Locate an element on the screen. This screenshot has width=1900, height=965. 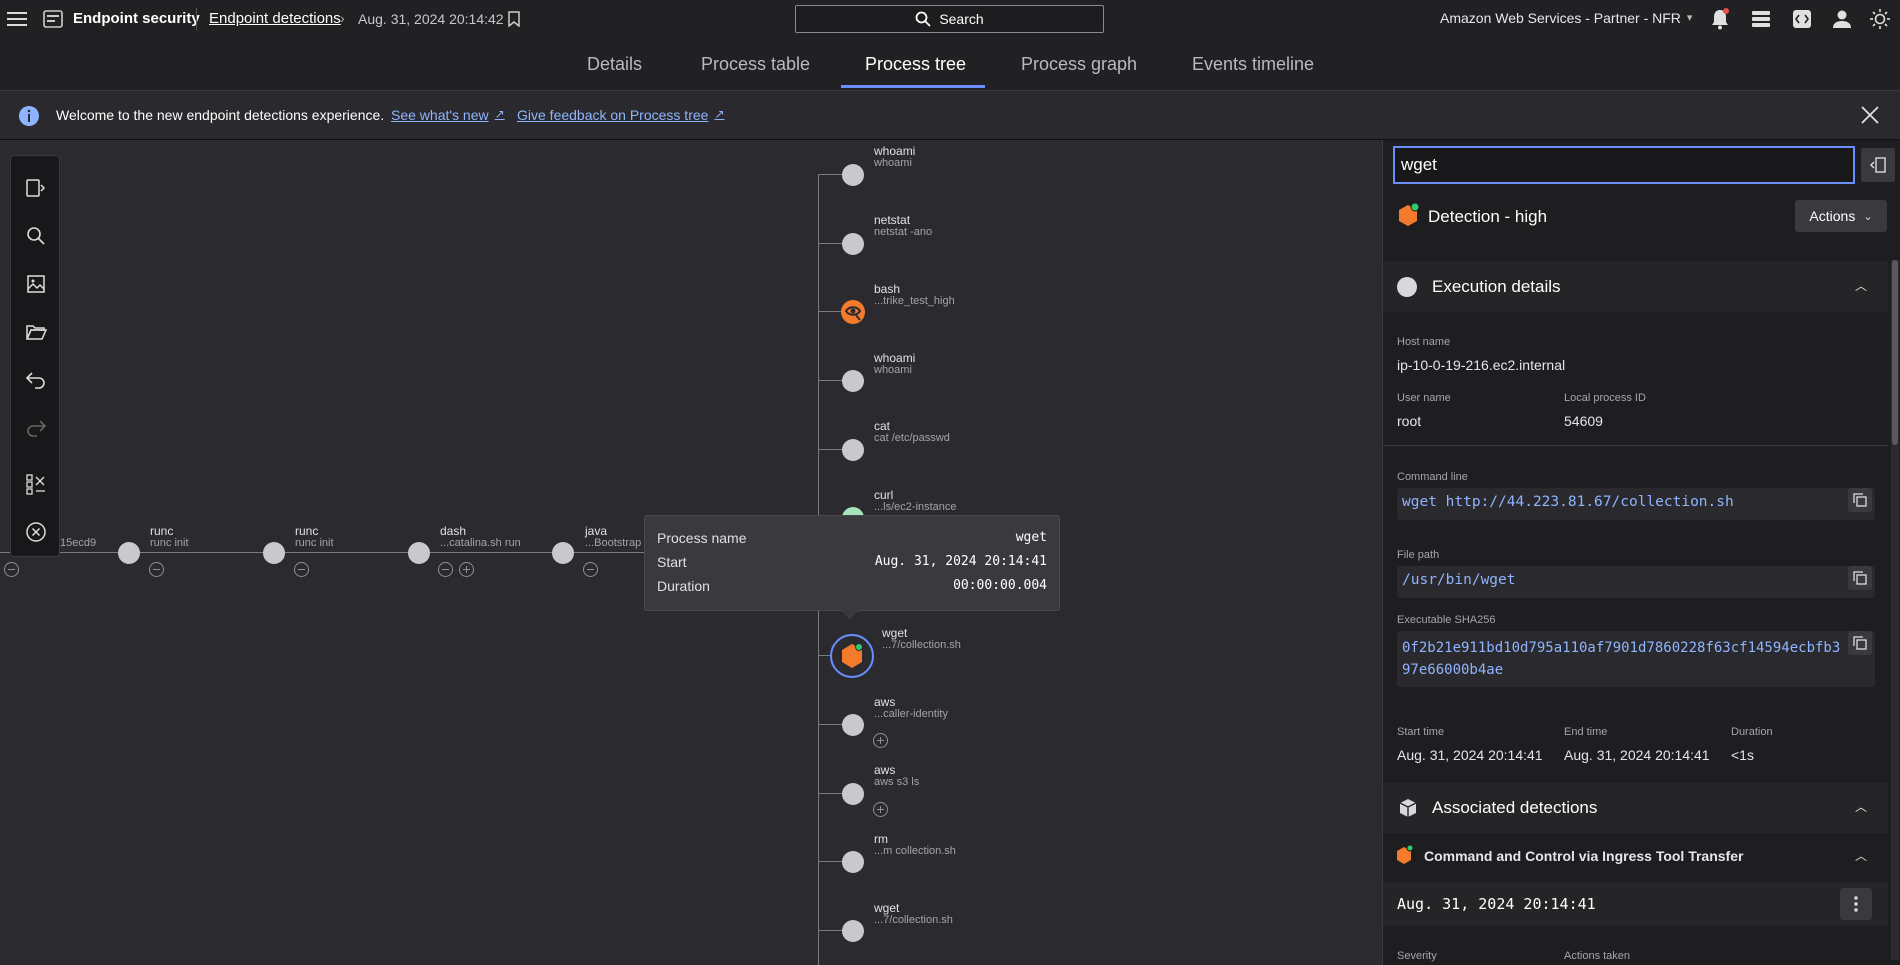
end-label: End time is located at coordinates (1586, 732).